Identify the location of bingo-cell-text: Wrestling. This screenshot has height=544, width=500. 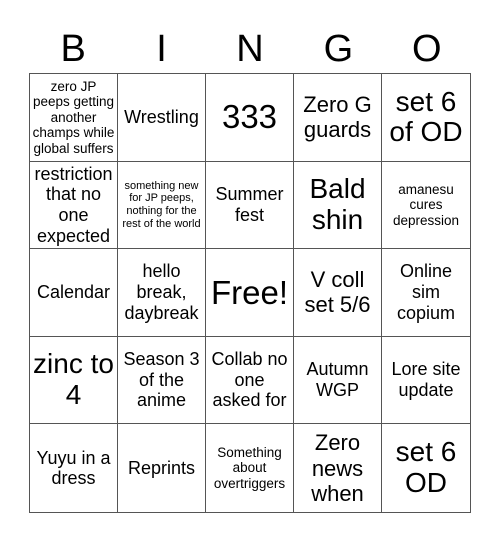
(161, 116).